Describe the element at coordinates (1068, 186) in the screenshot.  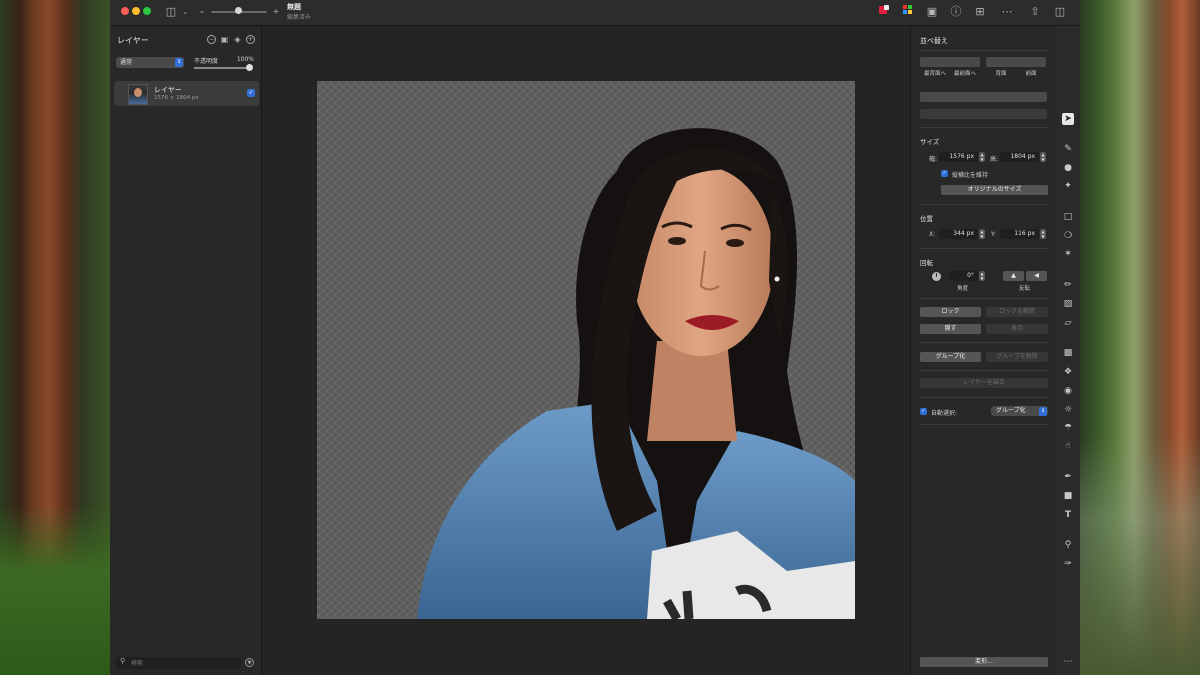
I see `effects-icon: ✦` at that location.